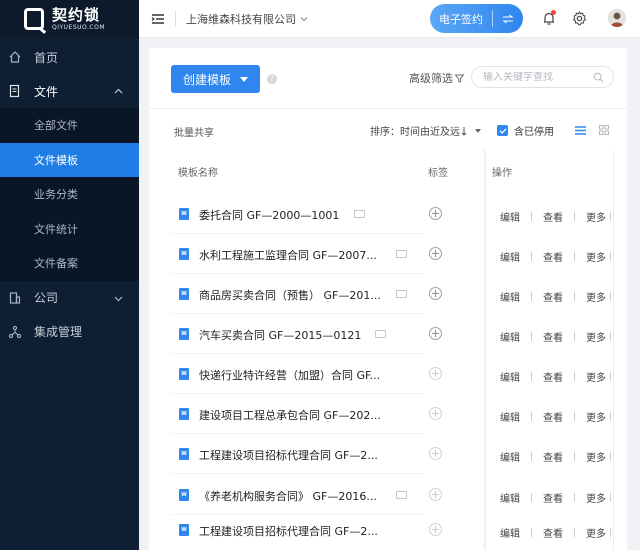  Describe the element at coordinates (34, 19) in the screenshot. I see `logo-icon` at that location.